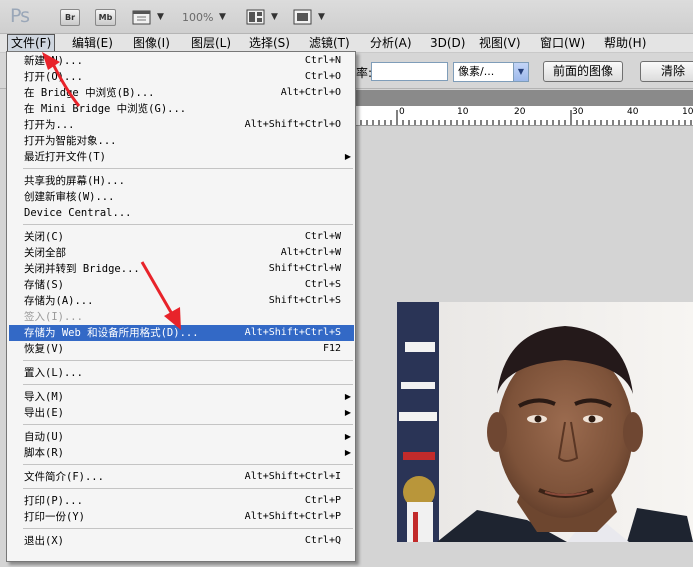 The width and height of the screenshot is (693, 567). What do you see at coordinates (44, 437) in the screenshot?
I see `file-menu-item-label: 自动(U)` at bounding box center [44, 437].